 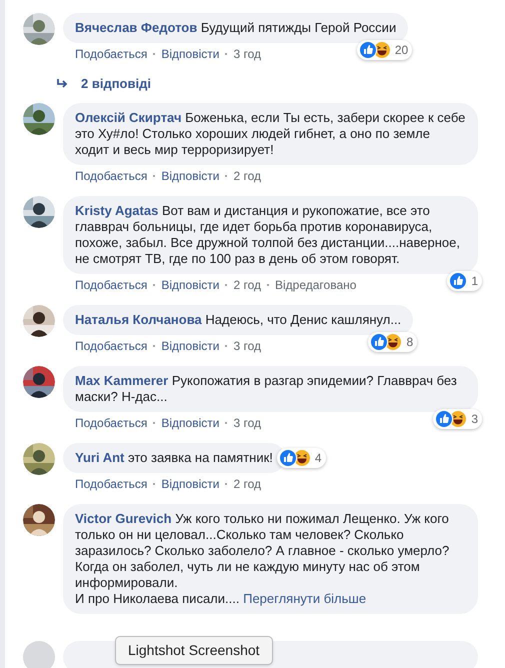 I want to click on edited-label: Відредаговано, so click(x=315, y=284).